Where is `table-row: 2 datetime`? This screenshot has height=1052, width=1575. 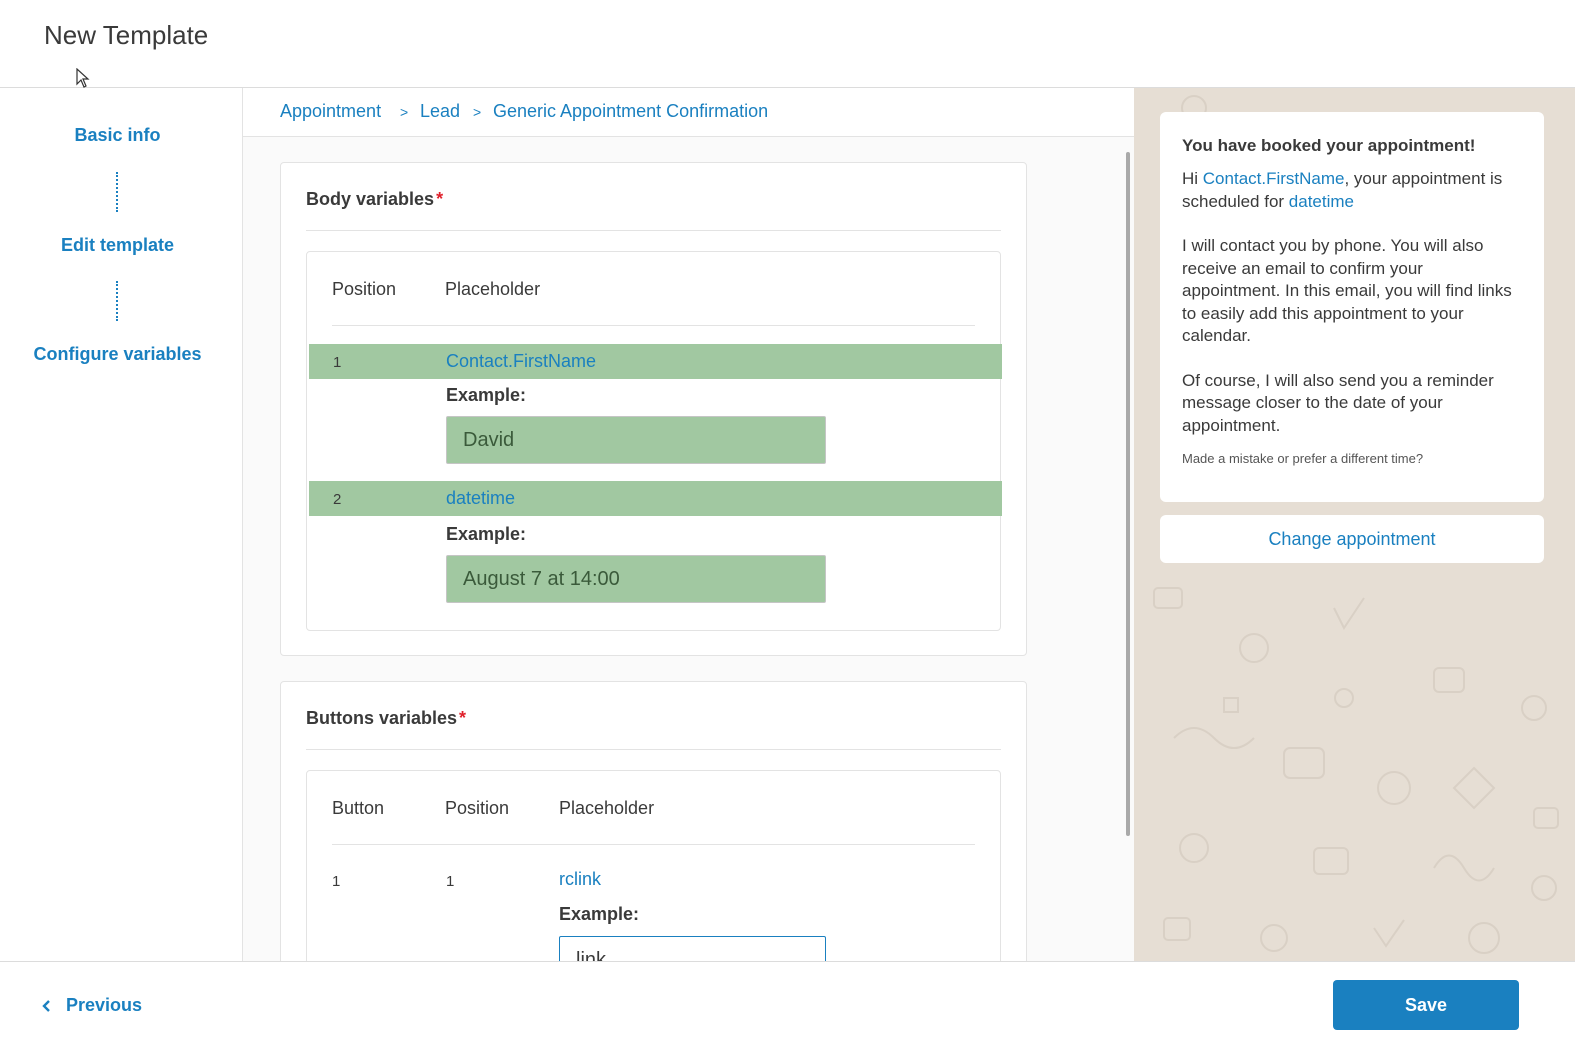 table-row: 2 datetime is located at coordinates (655, 498).